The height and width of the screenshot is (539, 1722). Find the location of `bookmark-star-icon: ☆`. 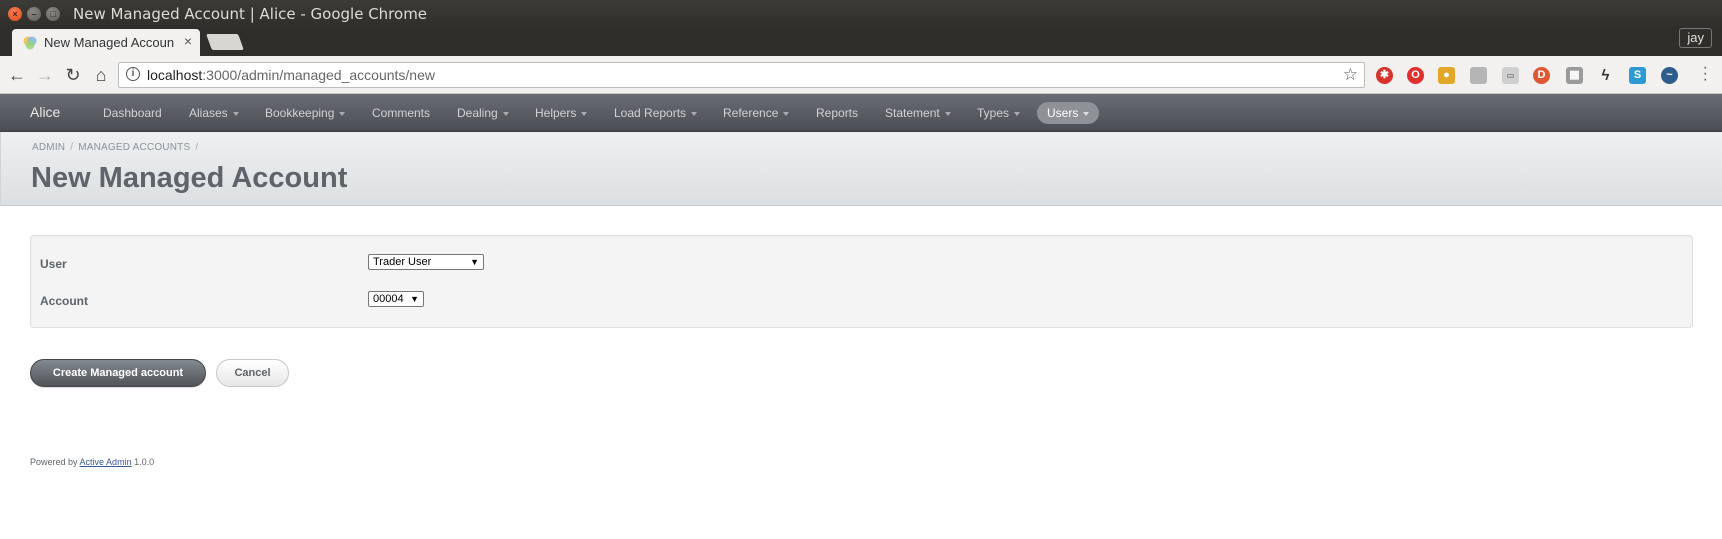

bookmark-star-icon: ☆ is located at coordinates (1350, 75).